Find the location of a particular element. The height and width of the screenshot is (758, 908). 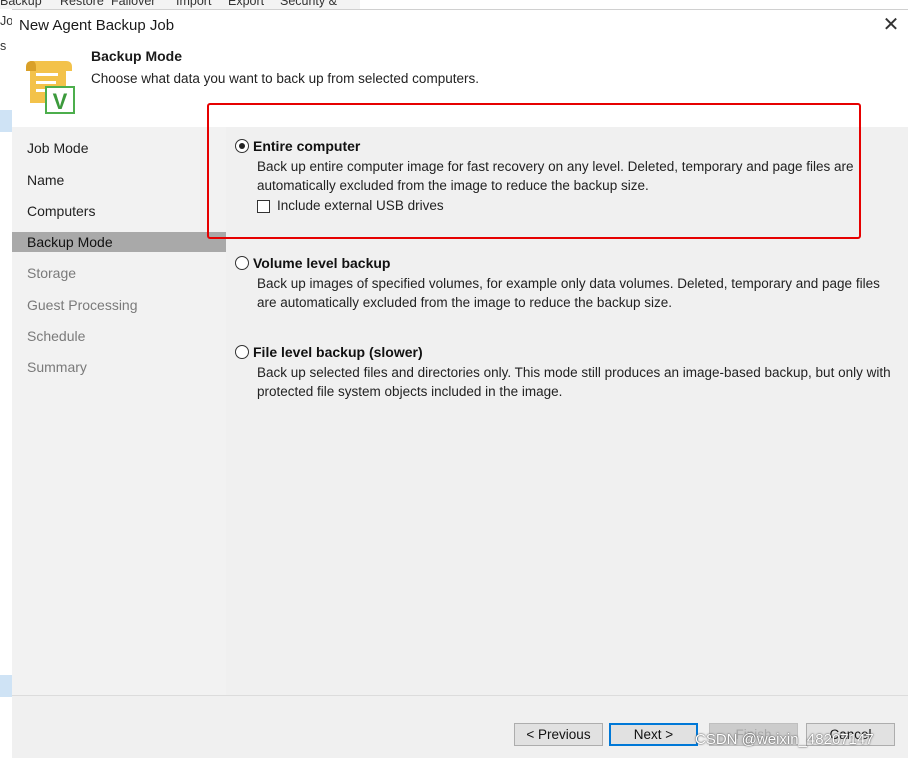

step-computers: Computers is located at coordinates (119, 211).